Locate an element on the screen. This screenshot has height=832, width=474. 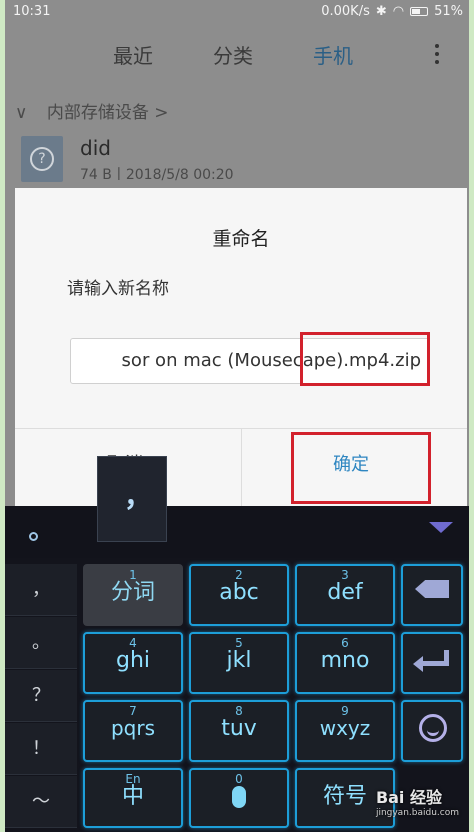
key-preview-popup: ， is located at coordinates (132, 499).